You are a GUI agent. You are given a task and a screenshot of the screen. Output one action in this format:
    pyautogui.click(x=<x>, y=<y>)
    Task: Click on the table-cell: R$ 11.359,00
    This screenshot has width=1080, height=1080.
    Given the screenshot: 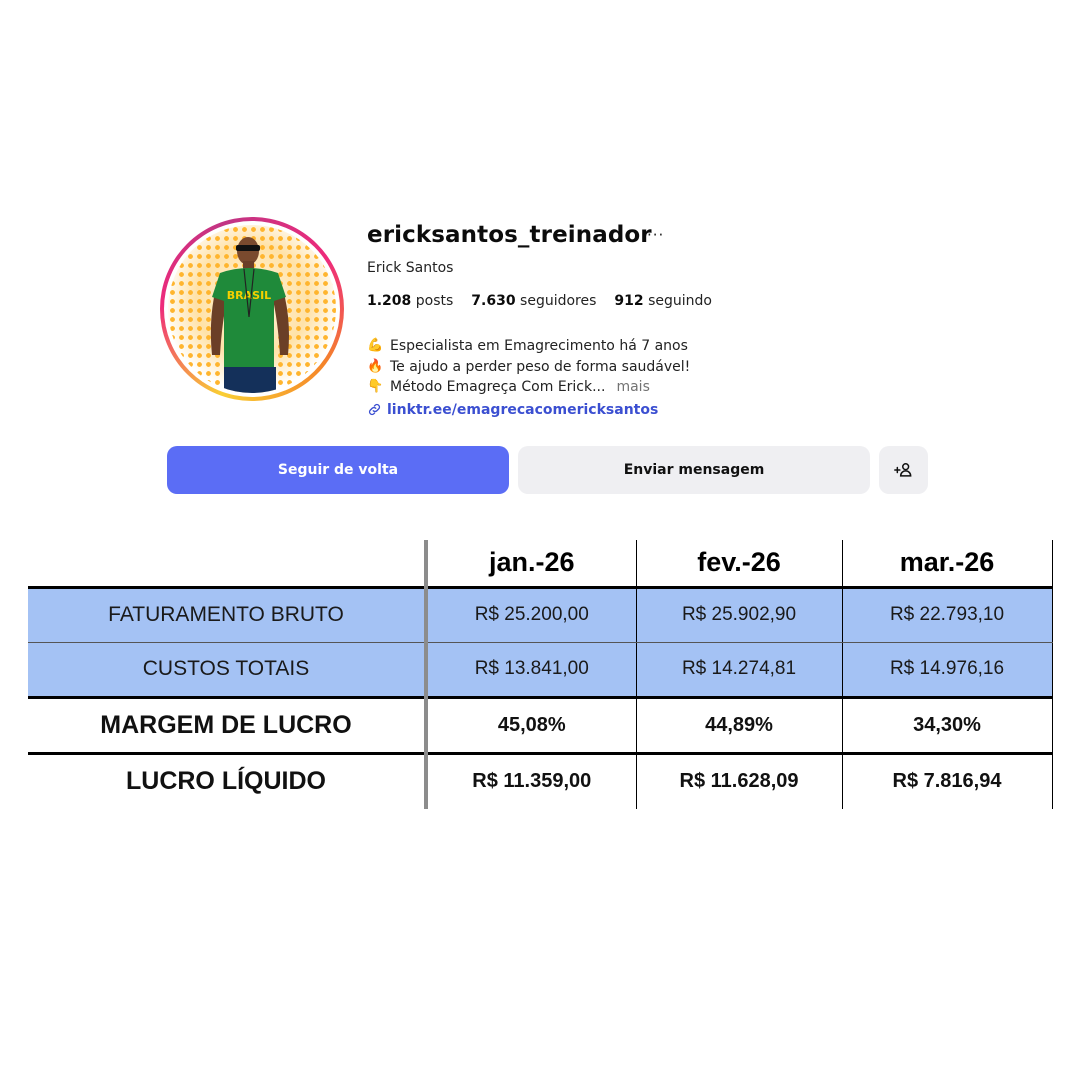 What is the action you would take?
    pyautogui.click(x=530, y=781)
    